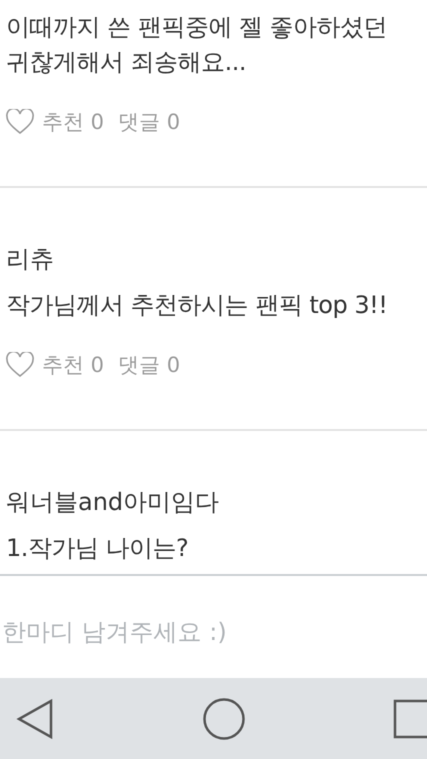 This screenshot has height=759, width=427. Describe the element at coordinates (410, 718) in the screenshot. I see `recents-button` at that location.